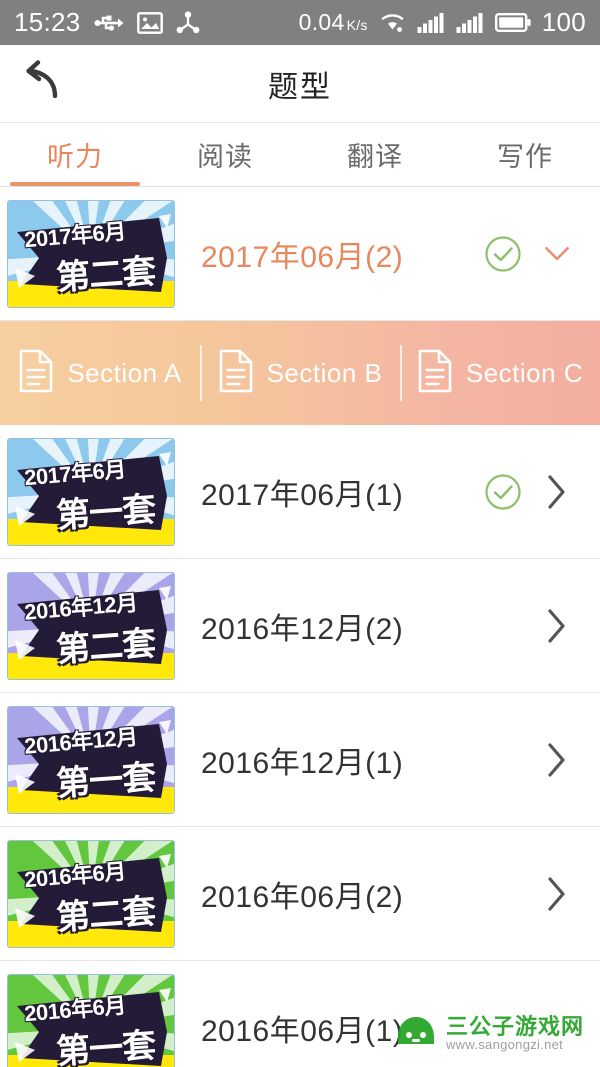 The image size is (600, 1067). I want to click on table-row: 2017年6月 第二套 2017年06月(2), so click(300, 254).